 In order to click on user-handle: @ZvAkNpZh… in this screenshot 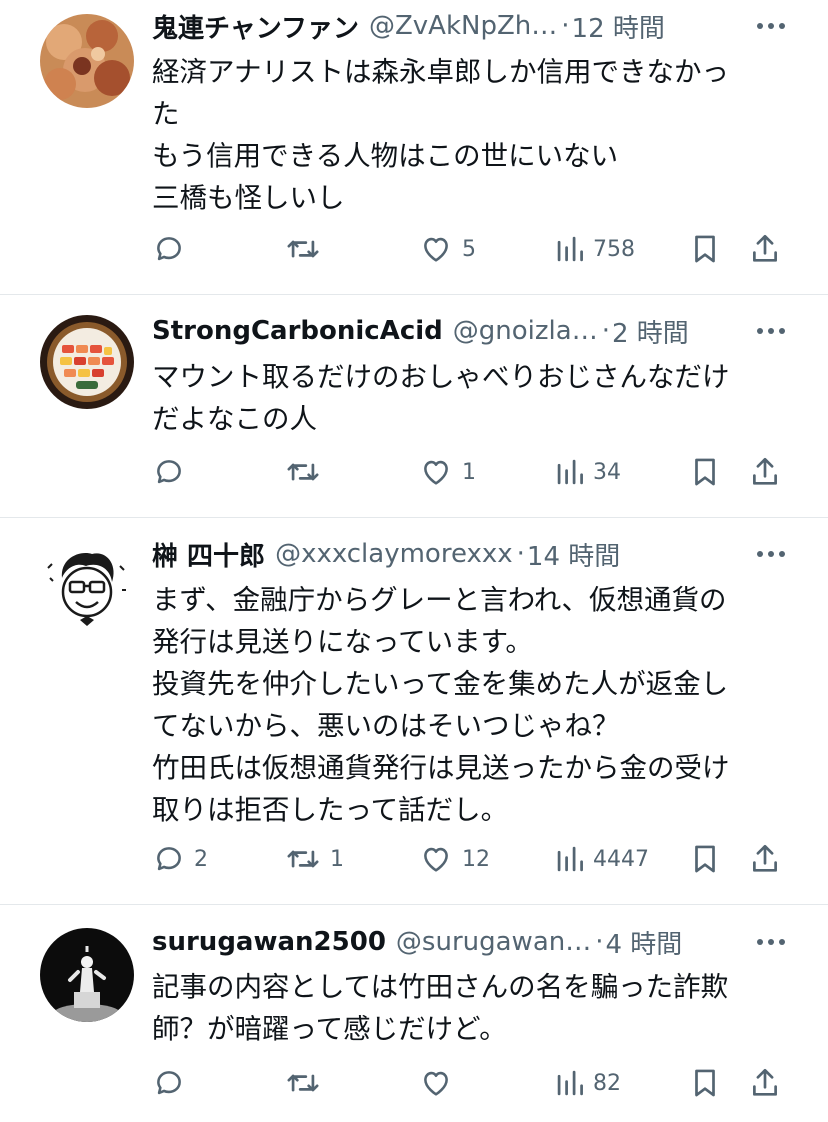, I will do `click(463, 26)`.